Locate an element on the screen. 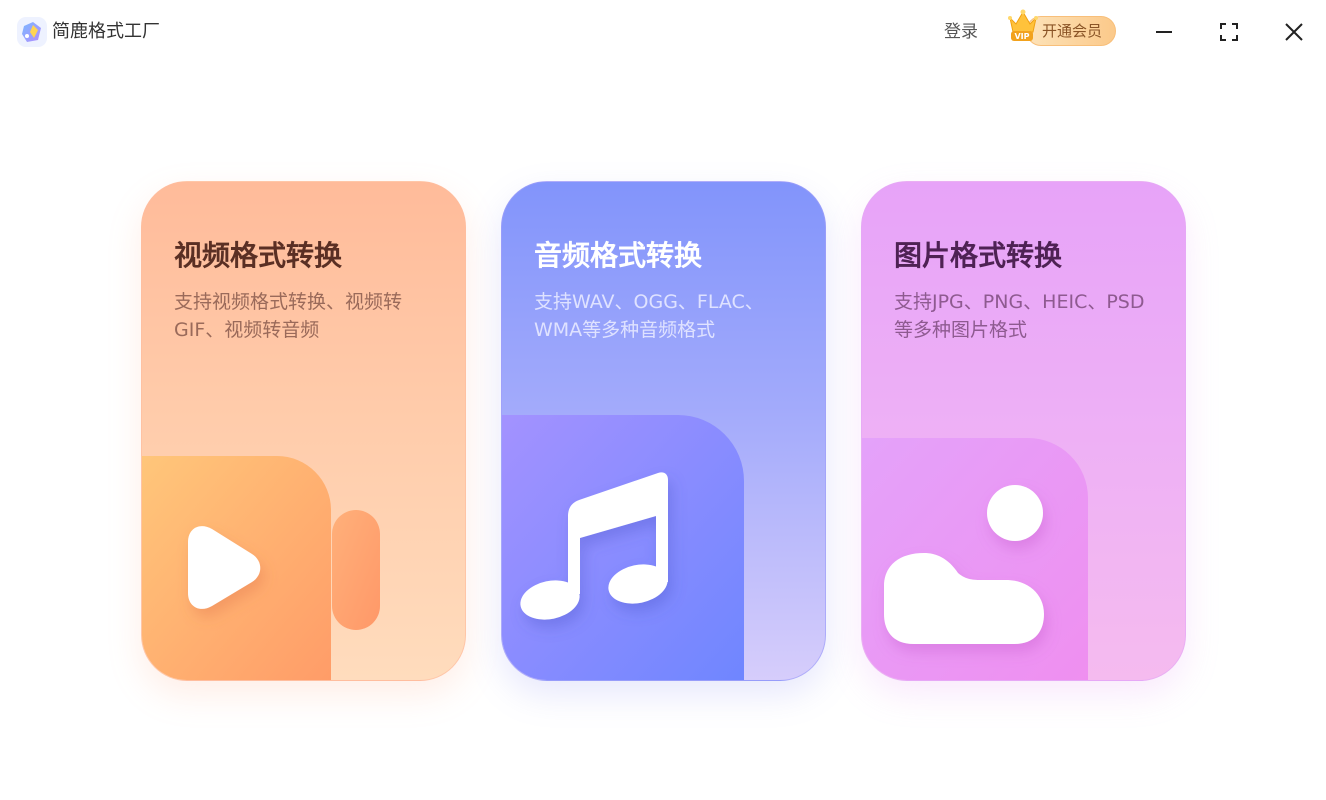  app-title: 简鹿格式工厂 is located at coordinates (106, 31).